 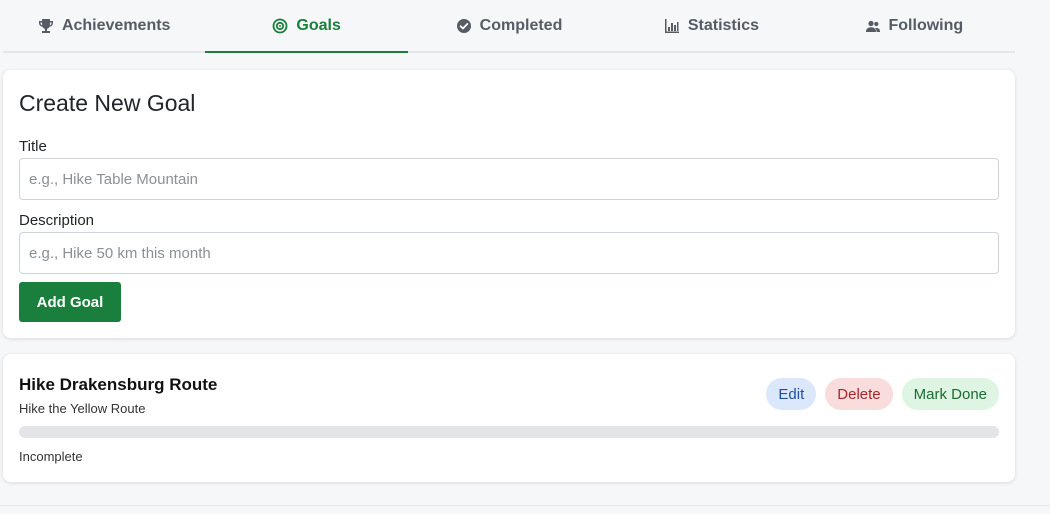 I want to click on check-circle-icon, so click(x=463, y=25).